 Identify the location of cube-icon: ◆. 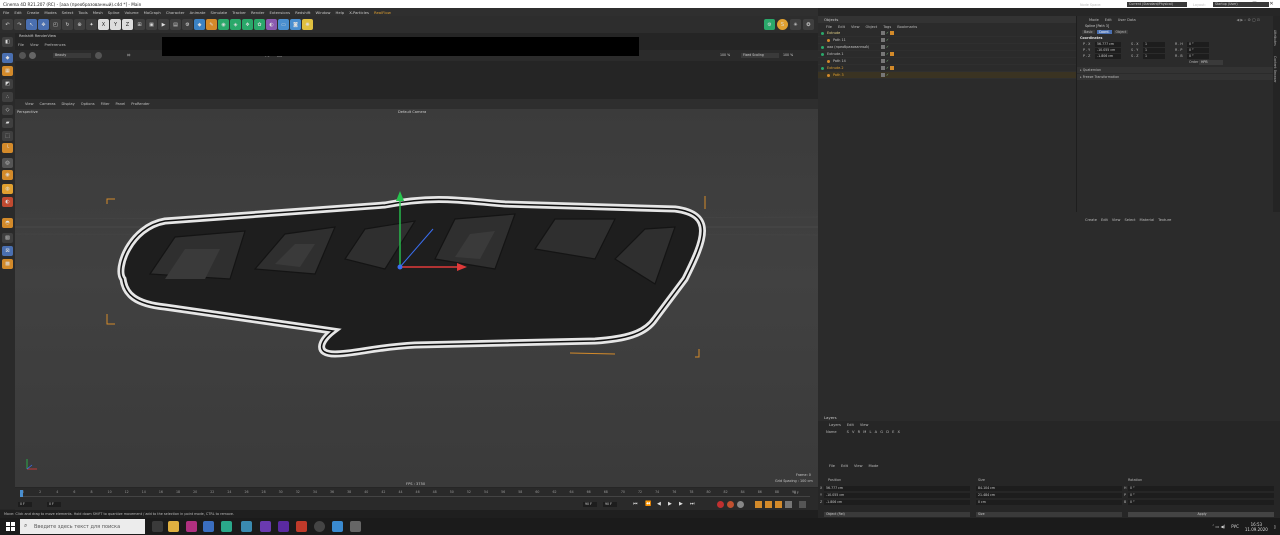
(199, 24).